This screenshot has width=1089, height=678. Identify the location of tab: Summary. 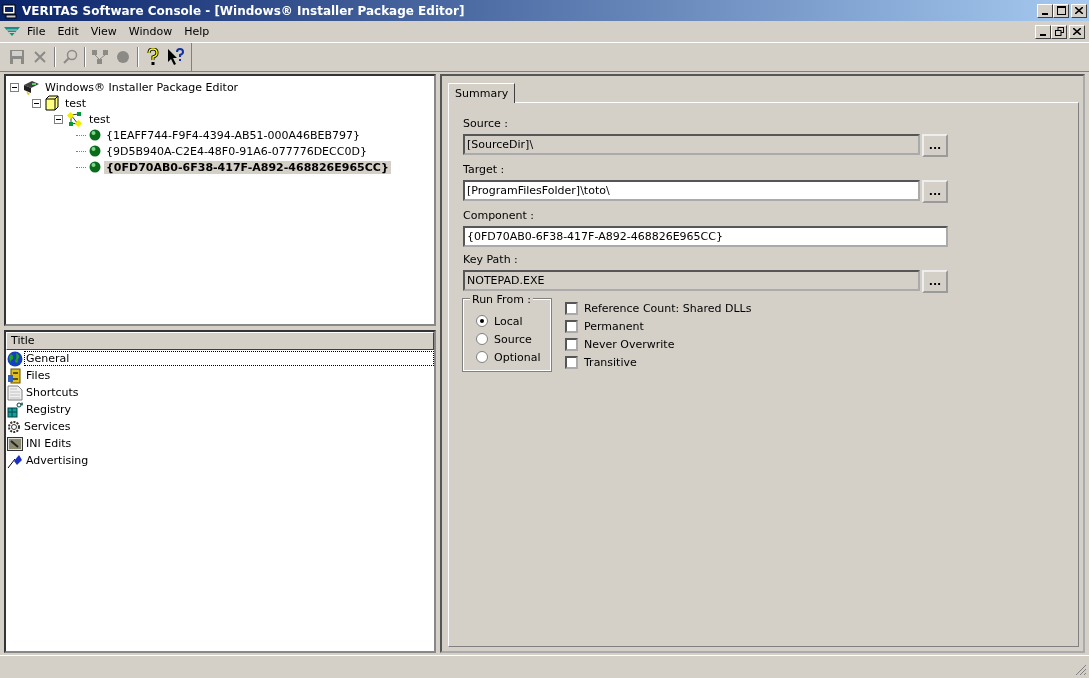
(482, 93).